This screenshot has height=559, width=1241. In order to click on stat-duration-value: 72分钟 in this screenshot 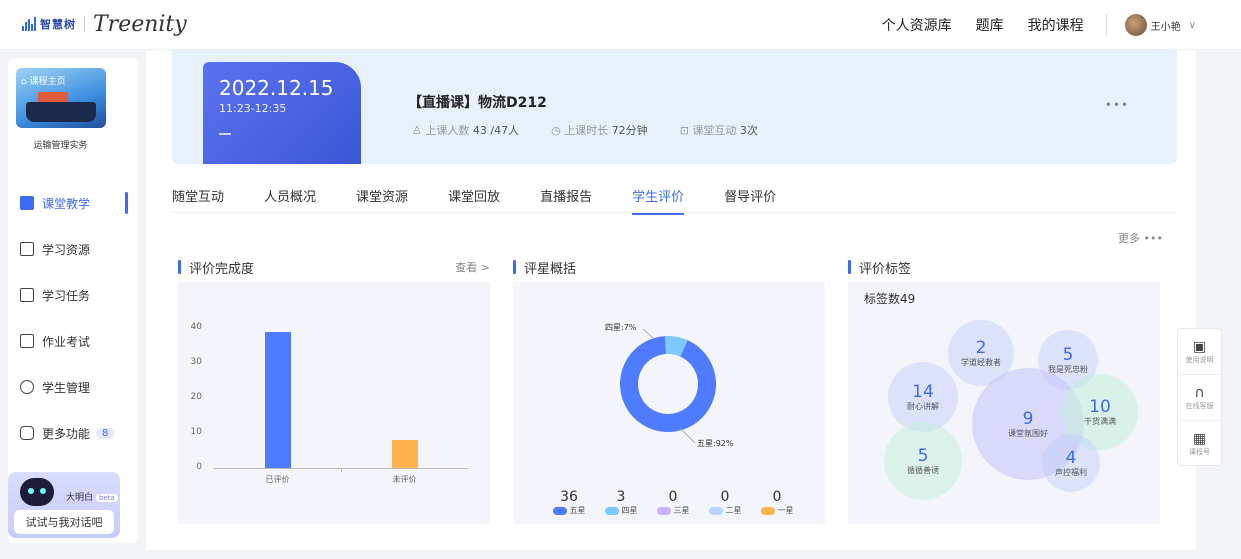, I will do `click(629, 130)`.